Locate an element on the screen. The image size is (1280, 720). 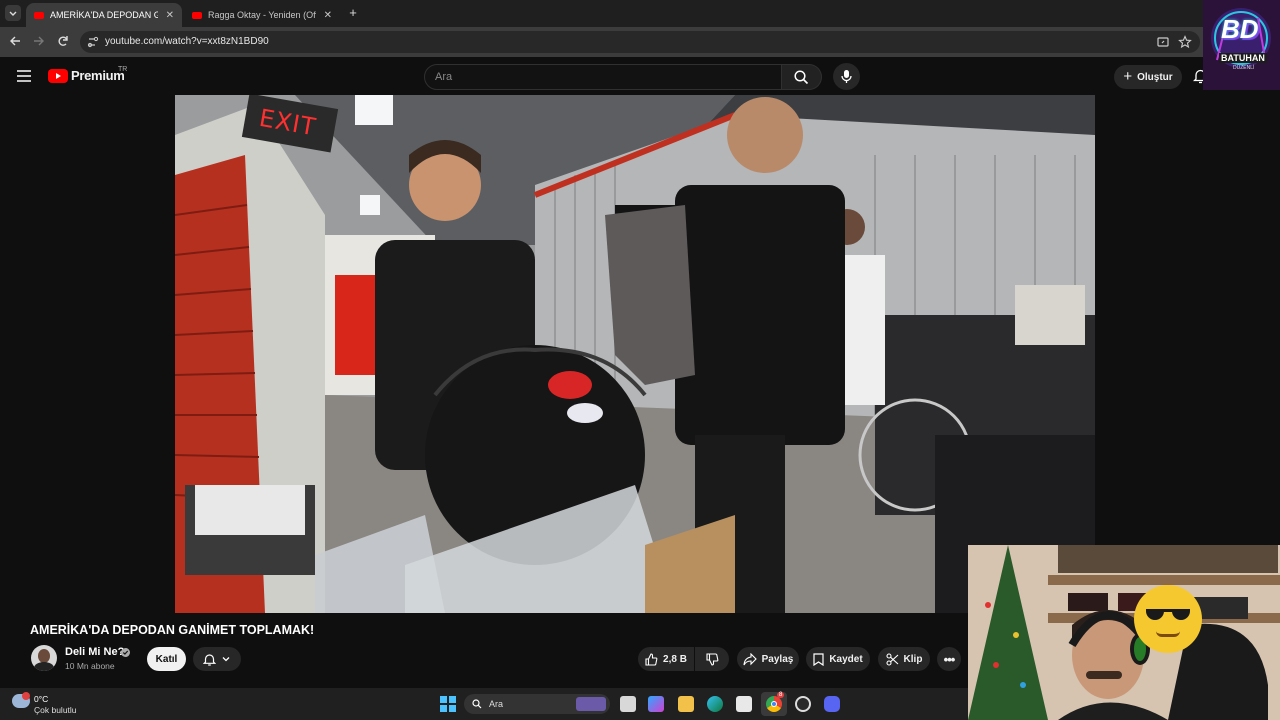
video-title: AMERİKA'DA DEPODAN GANİMET TOPLAMAK! is located at coordinates (172, 630).